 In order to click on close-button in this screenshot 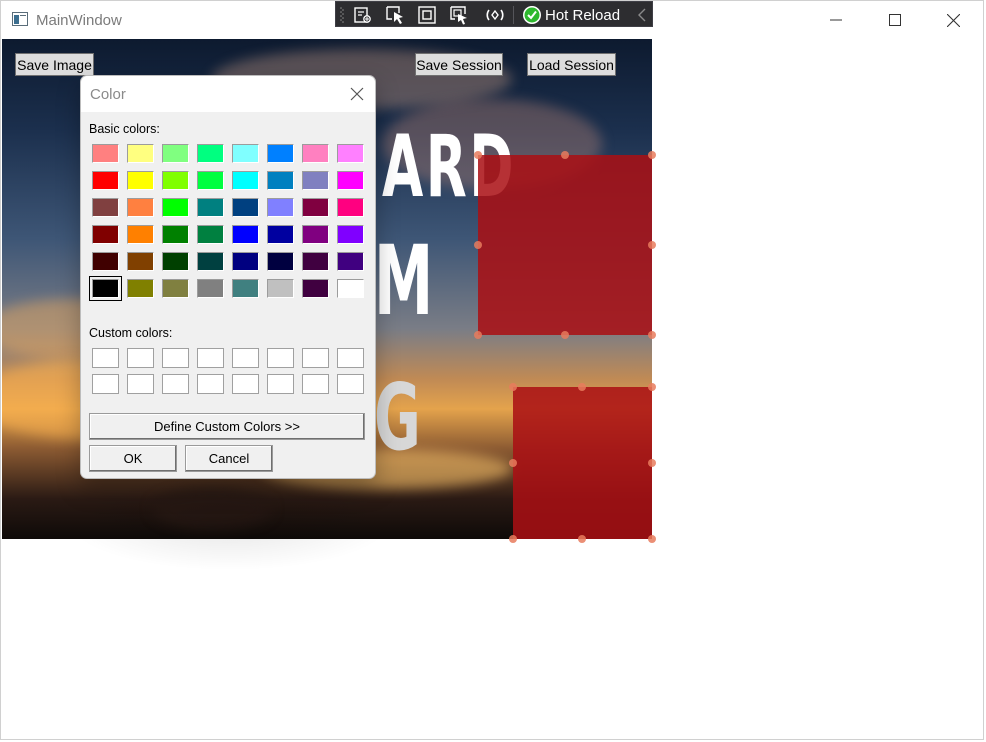, I will do `click(953, 20)`.